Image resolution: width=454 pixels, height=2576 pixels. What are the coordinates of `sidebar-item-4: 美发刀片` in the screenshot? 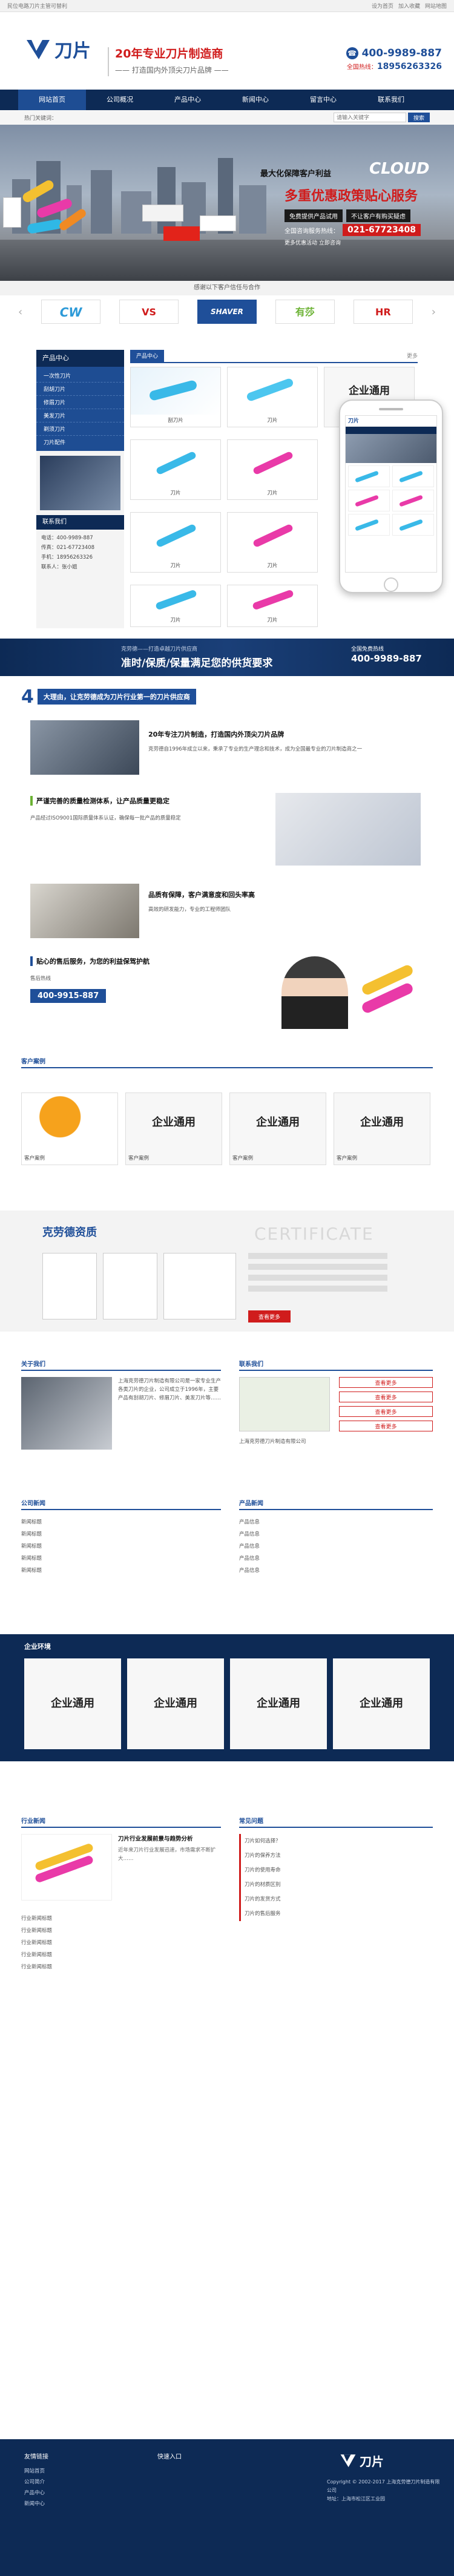 It's located at (80, 415).